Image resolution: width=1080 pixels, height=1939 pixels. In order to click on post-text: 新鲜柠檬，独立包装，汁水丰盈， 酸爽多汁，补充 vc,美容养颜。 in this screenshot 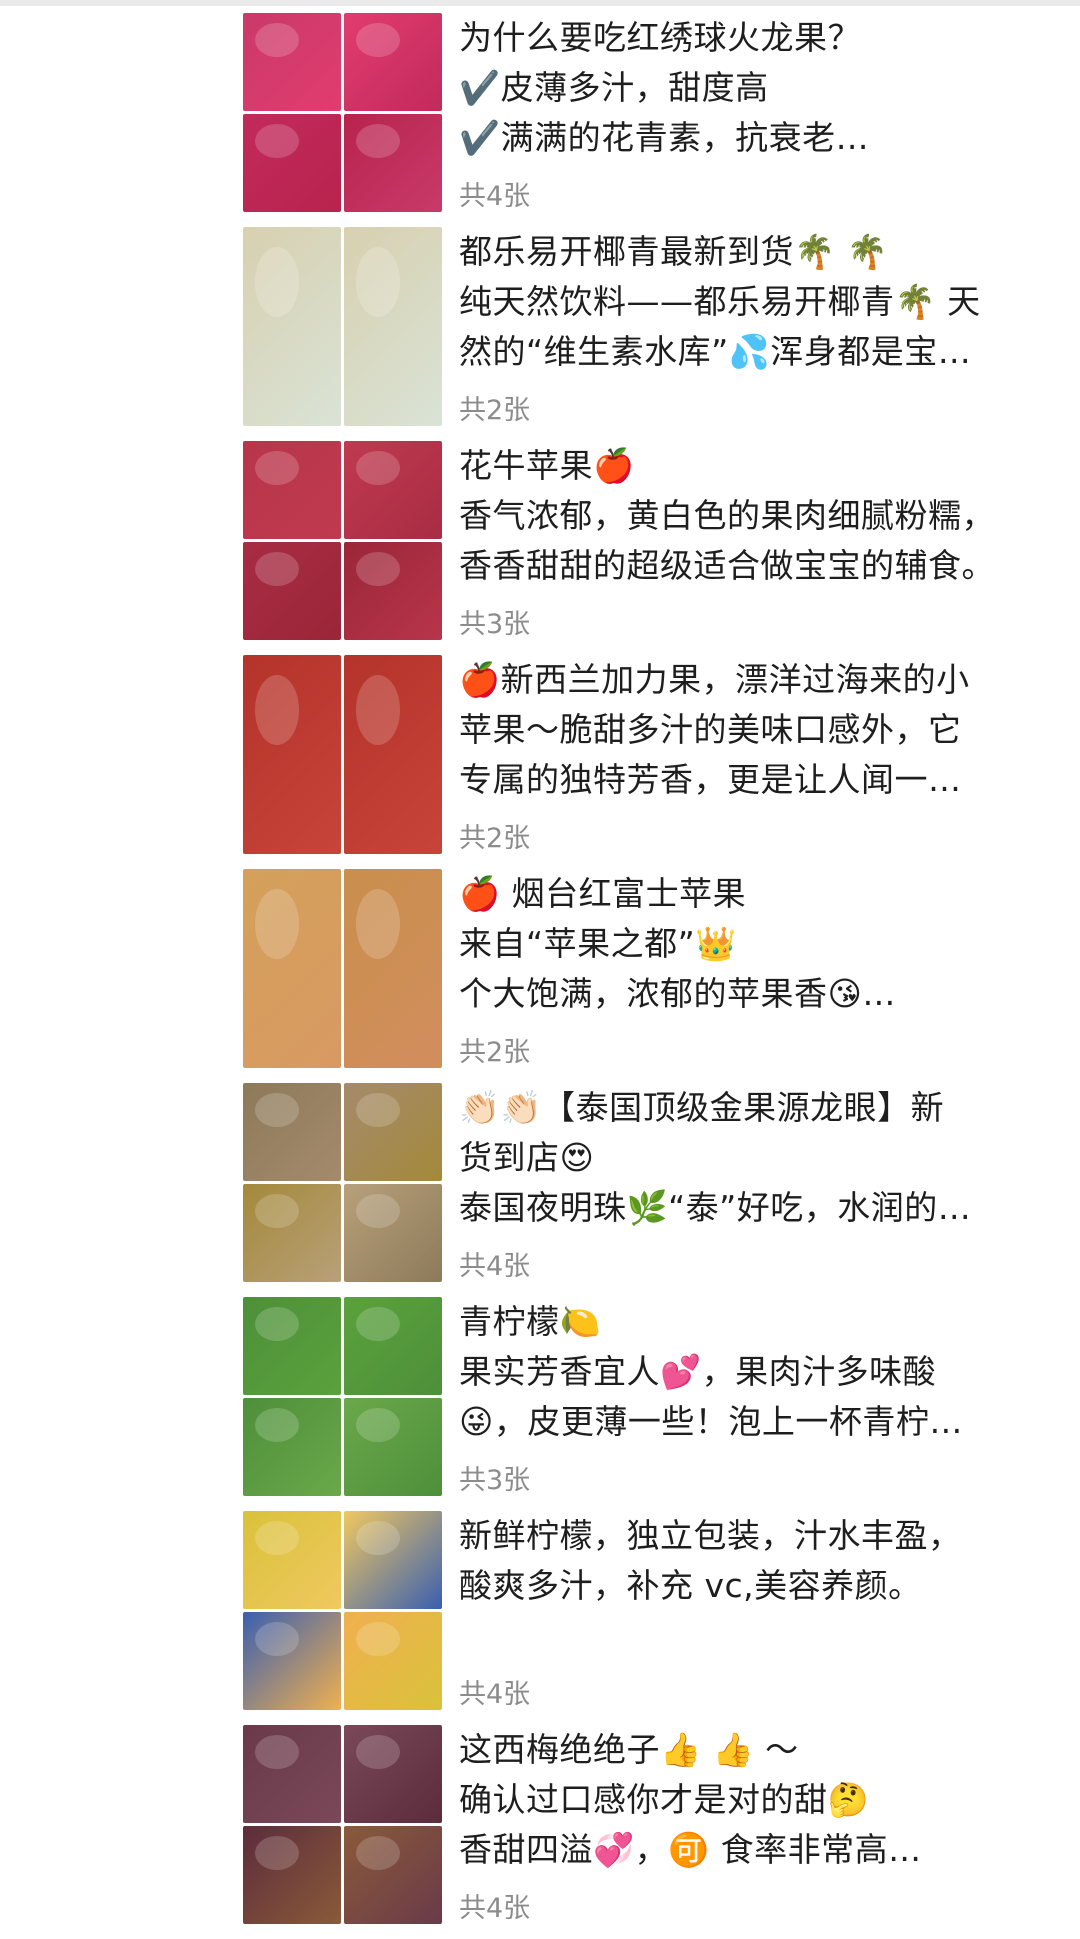, I will do `click(754, 1561)`.